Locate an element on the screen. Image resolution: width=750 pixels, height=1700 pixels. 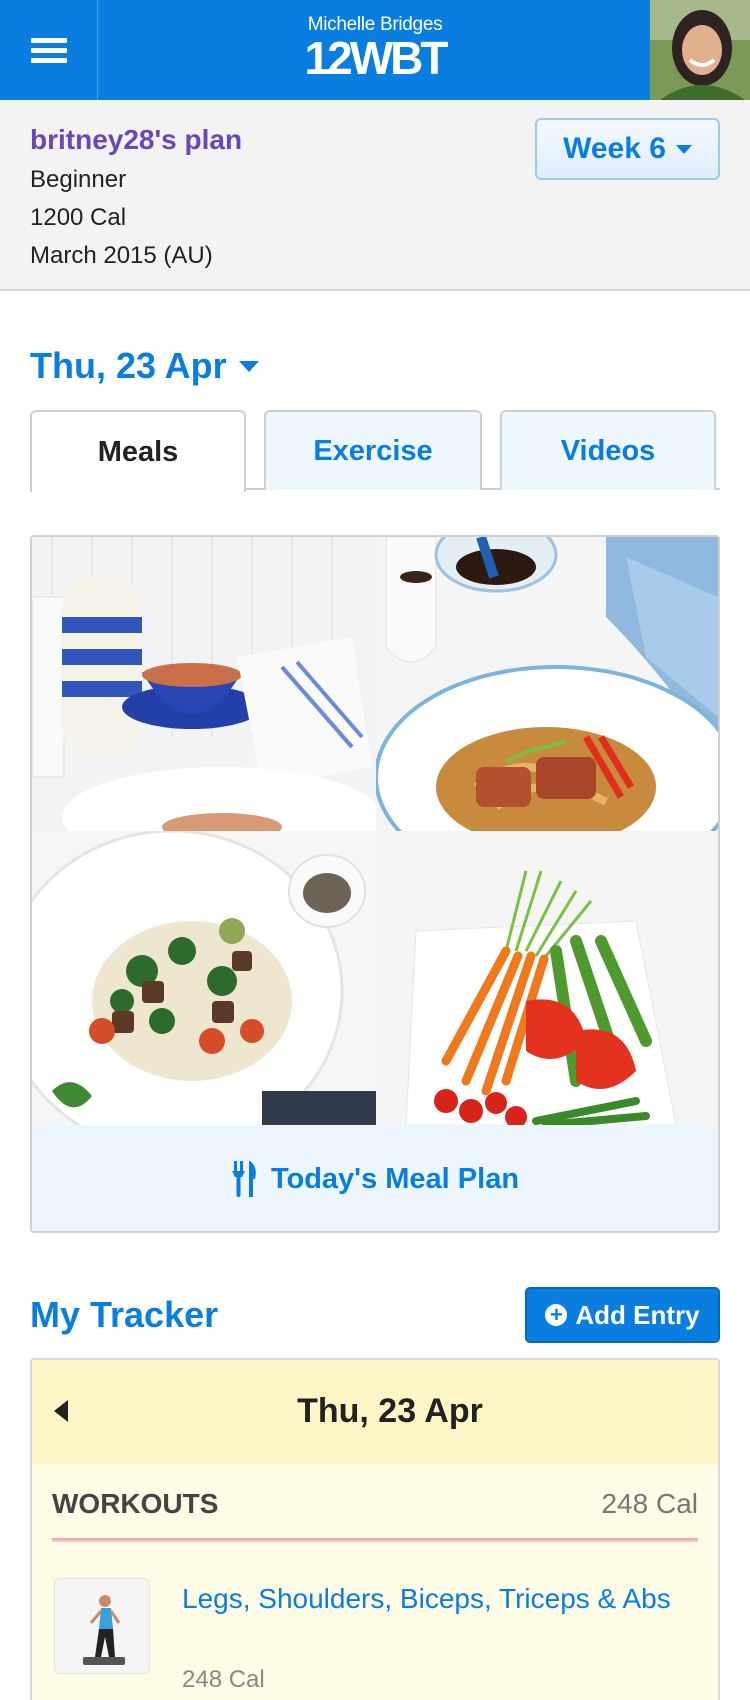
brand-logo: Michelle Bridges 12WBT is located at coordinates (375, 49).